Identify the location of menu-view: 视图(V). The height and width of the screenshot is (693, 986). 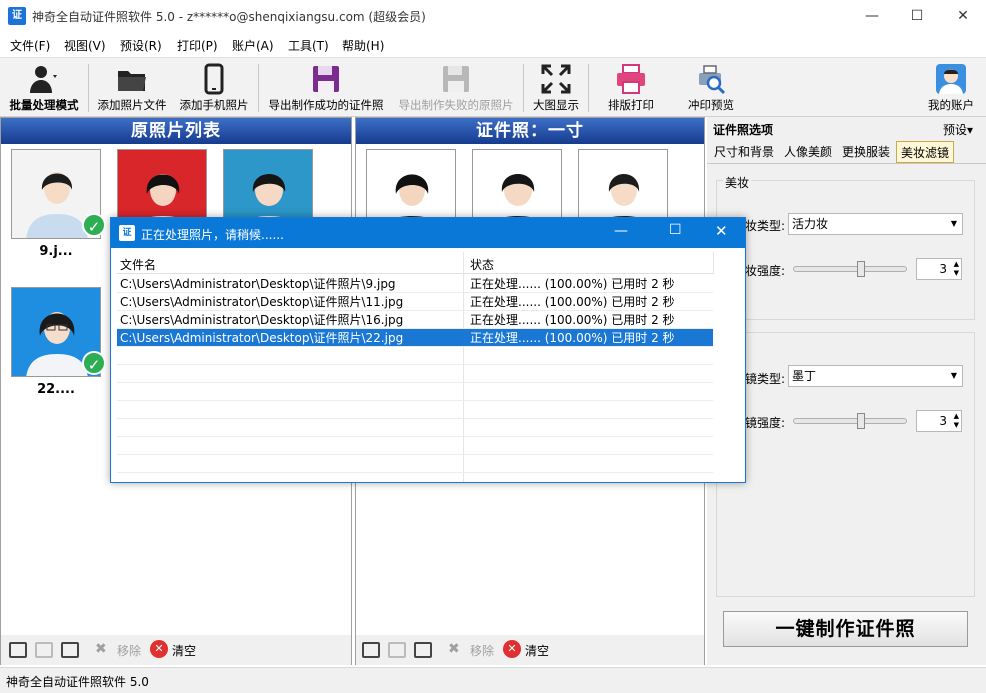
(85, 45).